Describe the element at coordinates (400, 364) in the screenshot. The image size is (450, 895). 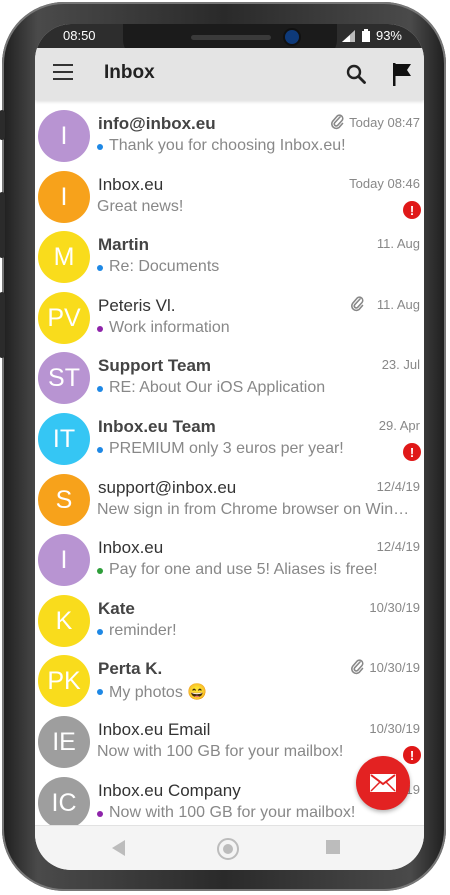
I see `message-date: 23. Jul` at that location.